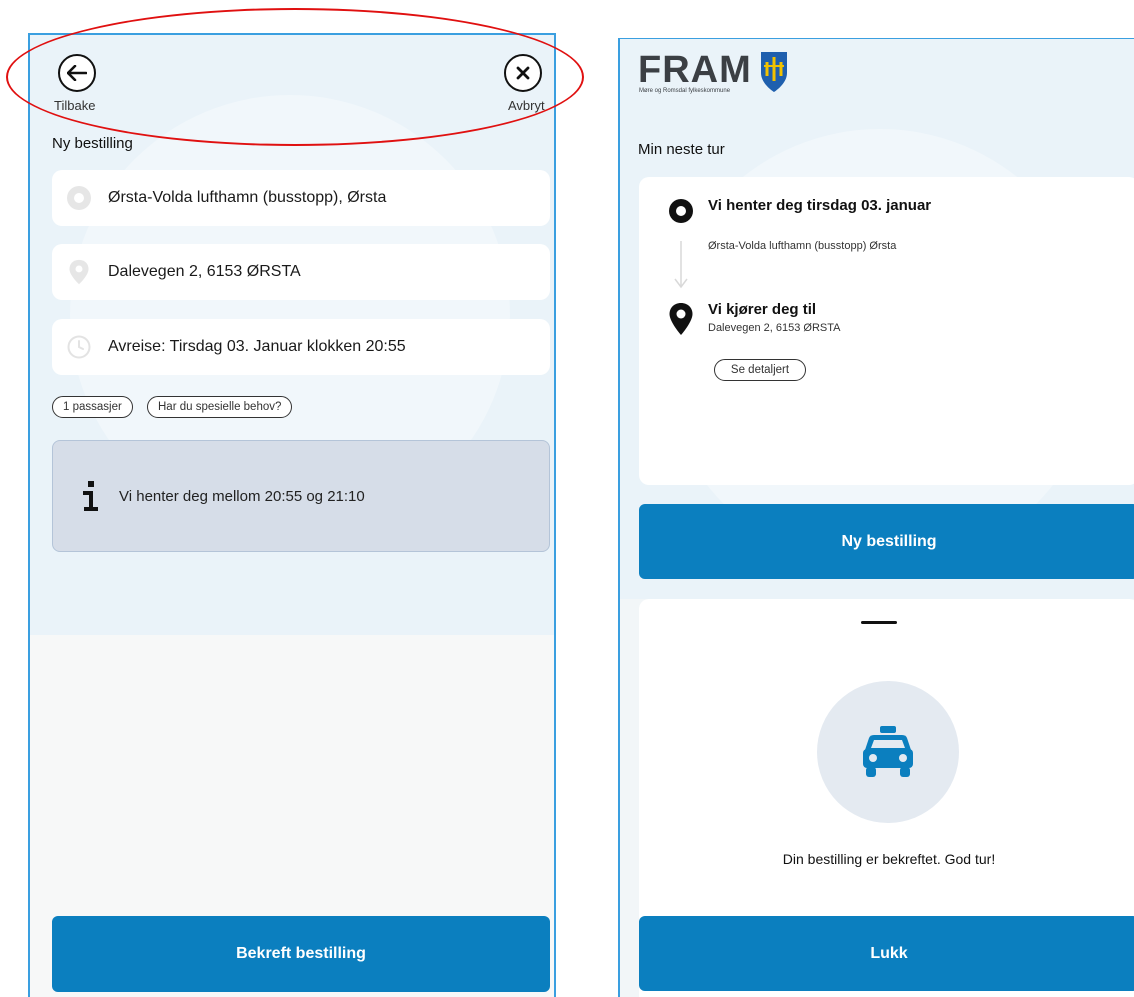  Describe the element at coordinates (685, 91) in the screenshot. I see `logo-tagline: Møre og Romsdal fylkeskommune` at that location.